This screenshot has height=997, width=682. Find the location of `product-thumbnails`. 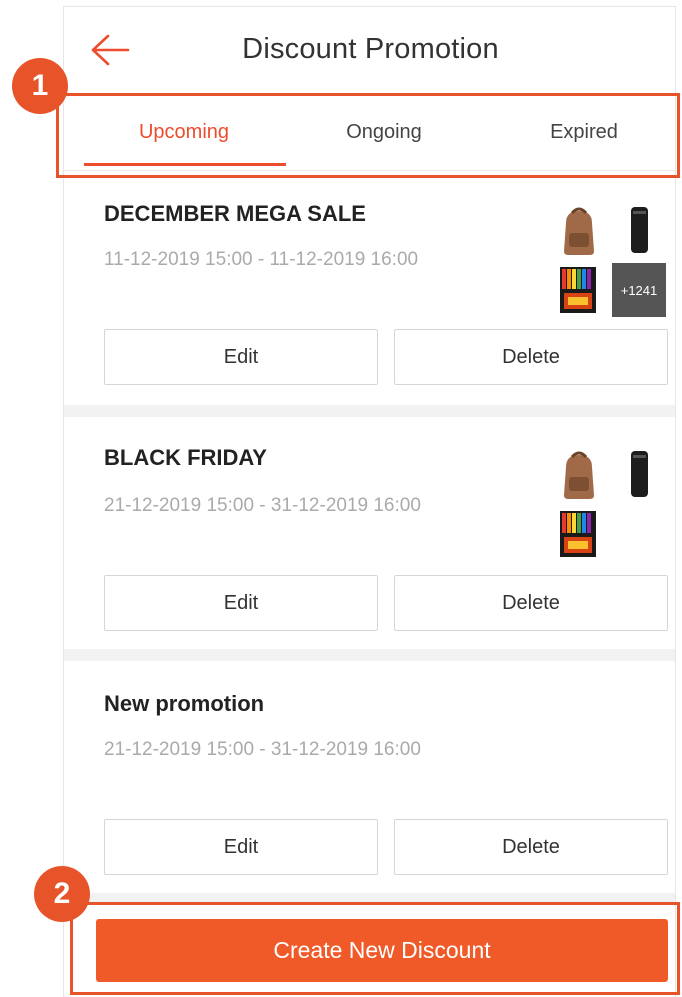

product-thumbnails is located at coordinates (613, 505).